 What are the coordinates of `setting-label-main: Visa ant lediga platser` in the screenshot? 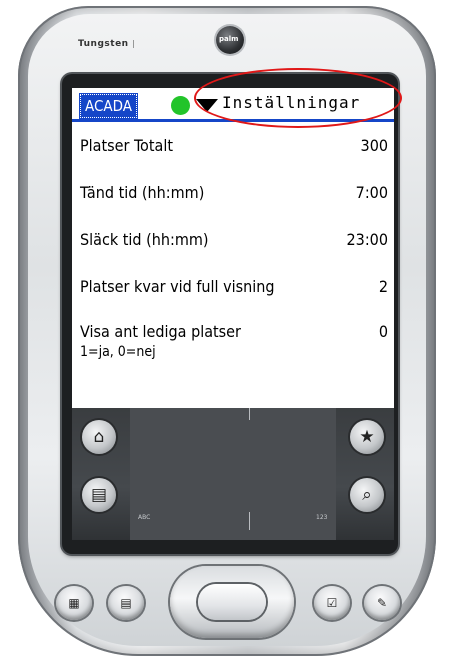 It's located at (160, 331).